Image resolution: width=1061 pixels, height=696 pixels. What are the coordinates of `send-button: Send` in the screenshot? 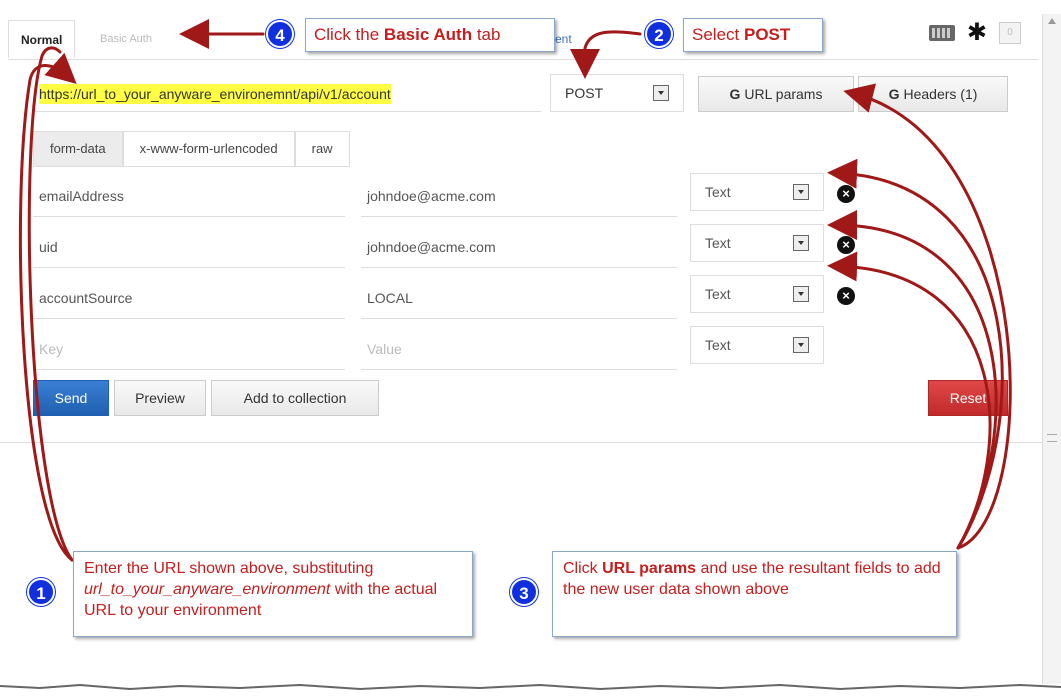 It's located at (71, 398).